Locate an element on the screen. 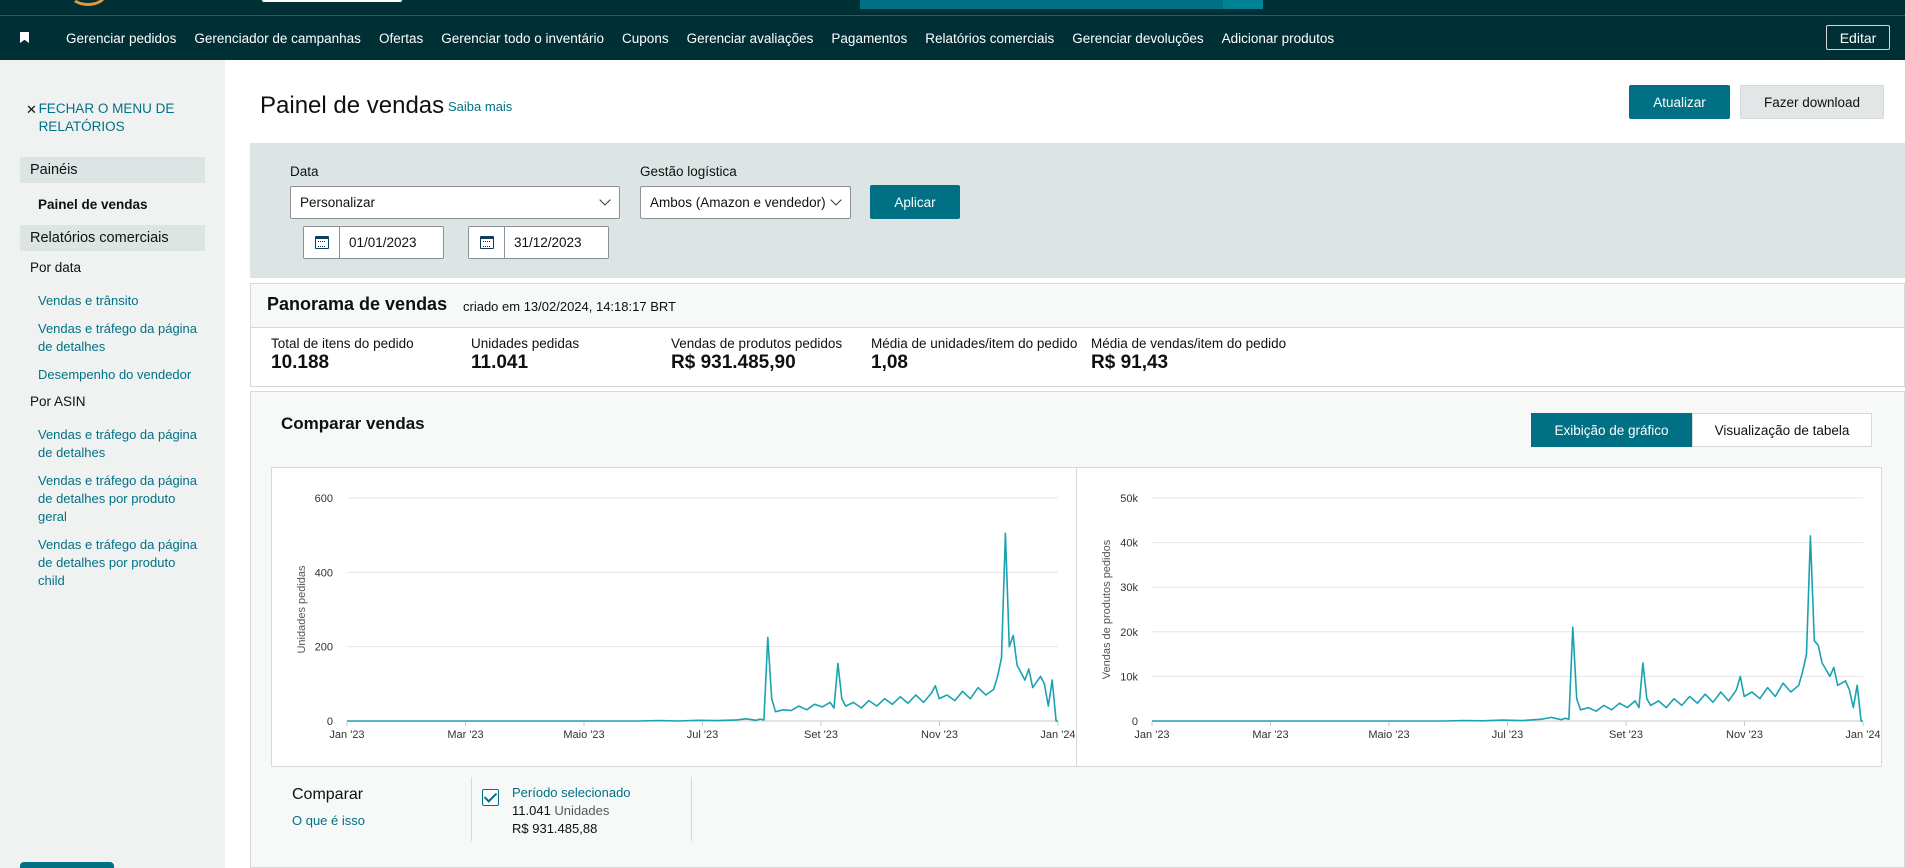 The height and width of the screenshot is (868, 1905). sidebar-item-sales-dashboard: Painel de vendas is located at coordinates (93, 204).